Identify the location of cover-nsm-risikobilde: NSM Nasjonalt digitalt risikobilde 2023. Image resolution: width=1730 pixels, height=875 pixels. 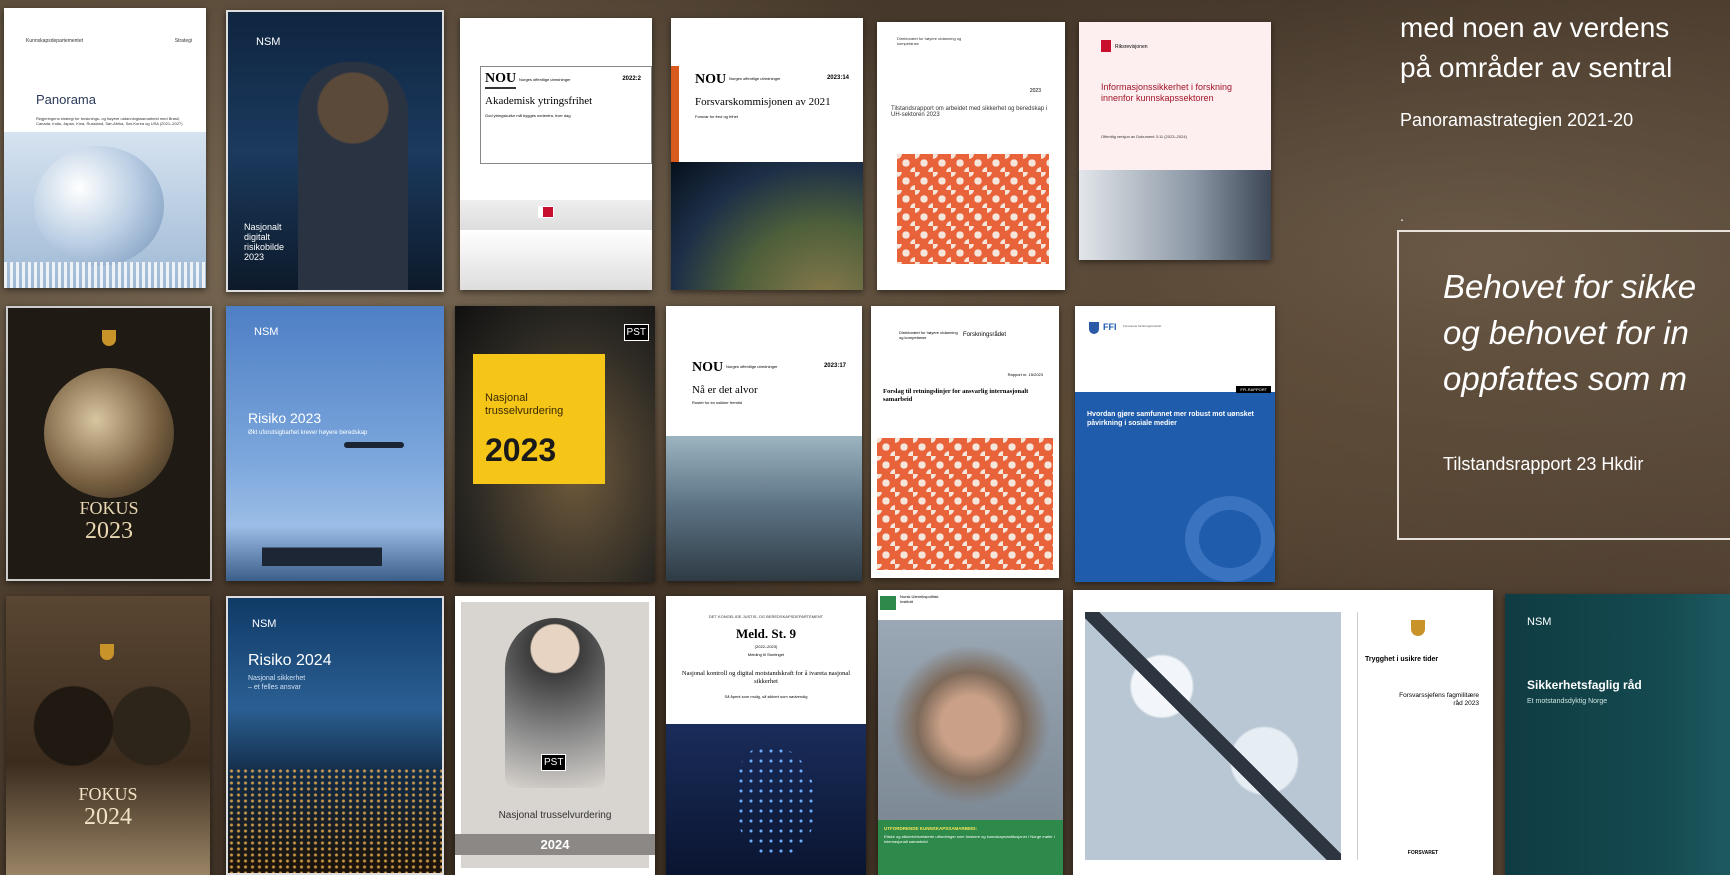
(335, 151).